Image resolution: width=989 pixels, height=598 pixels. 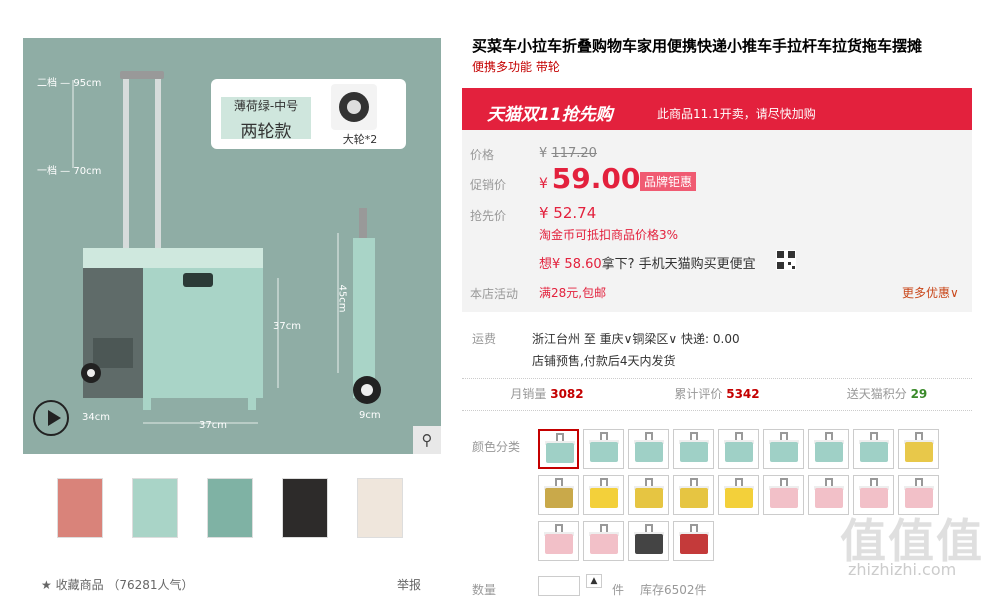 What do you see at coordinates (488, 185) in the screenshot?
I see `sale-label: 促销价` at bounding box center [488, 185].